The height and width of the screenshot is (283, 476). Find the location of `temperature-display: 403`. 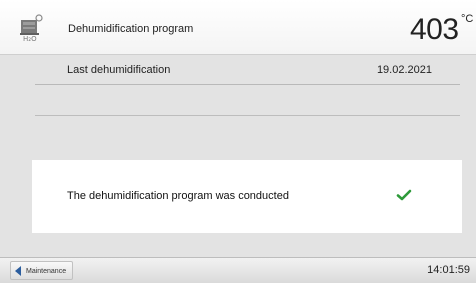

temperature-display: 403 is located at coordinates (434, 29).